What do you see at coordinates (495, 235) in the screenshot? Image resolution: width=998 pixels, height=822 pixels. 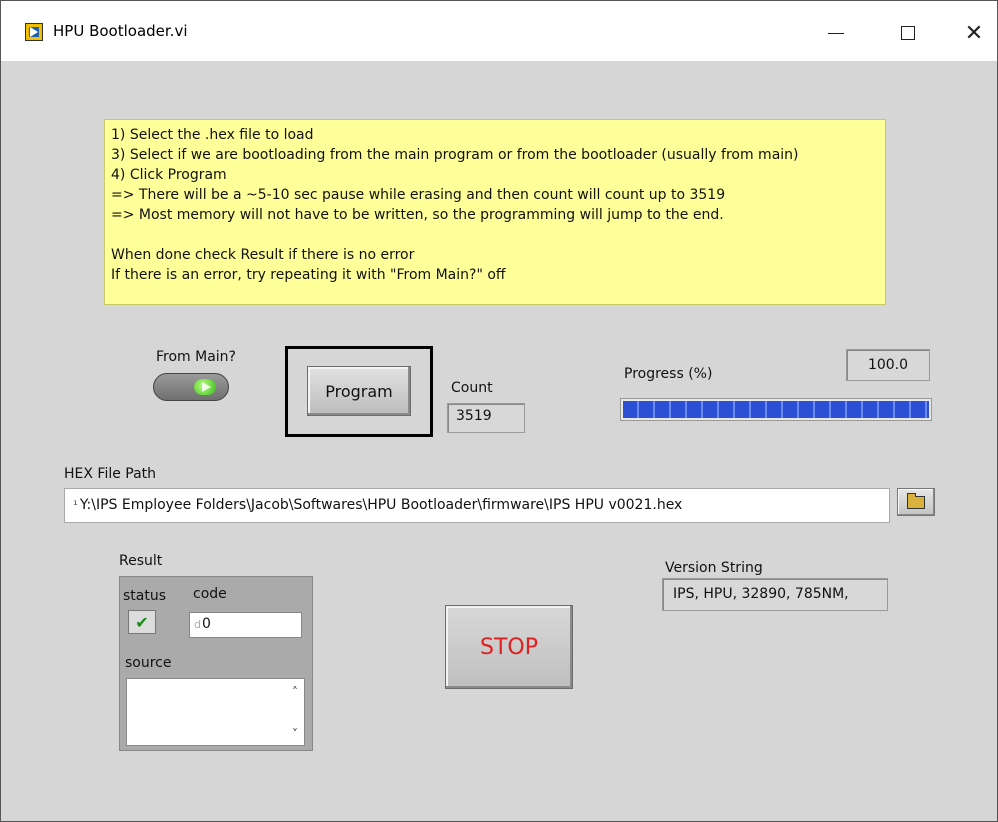 I see `instruction-line` at bounding box center [495, 235].